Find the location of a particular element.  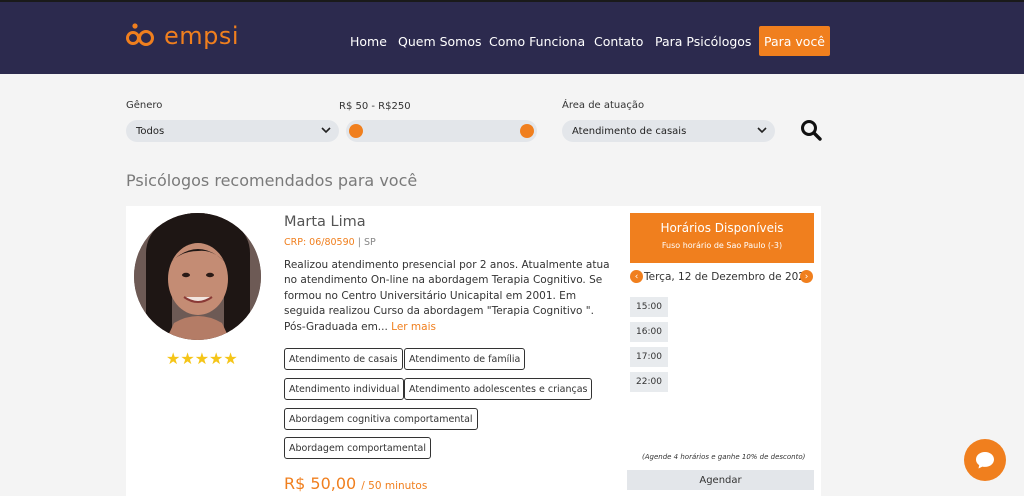

section-title: Psicólogos recomendados para você is located at coordinates (272, 180).